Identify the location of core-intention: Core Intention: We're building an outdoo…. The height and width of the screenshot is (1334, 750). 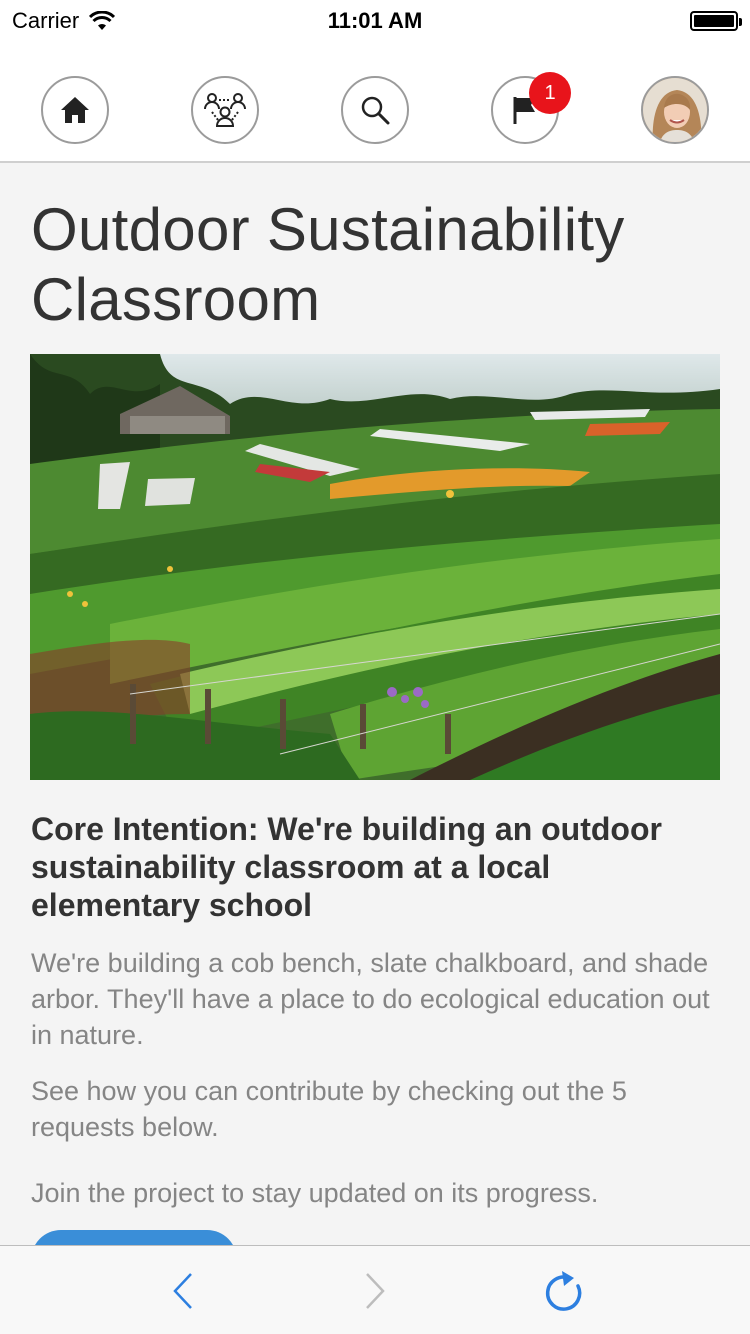
(346, 867).